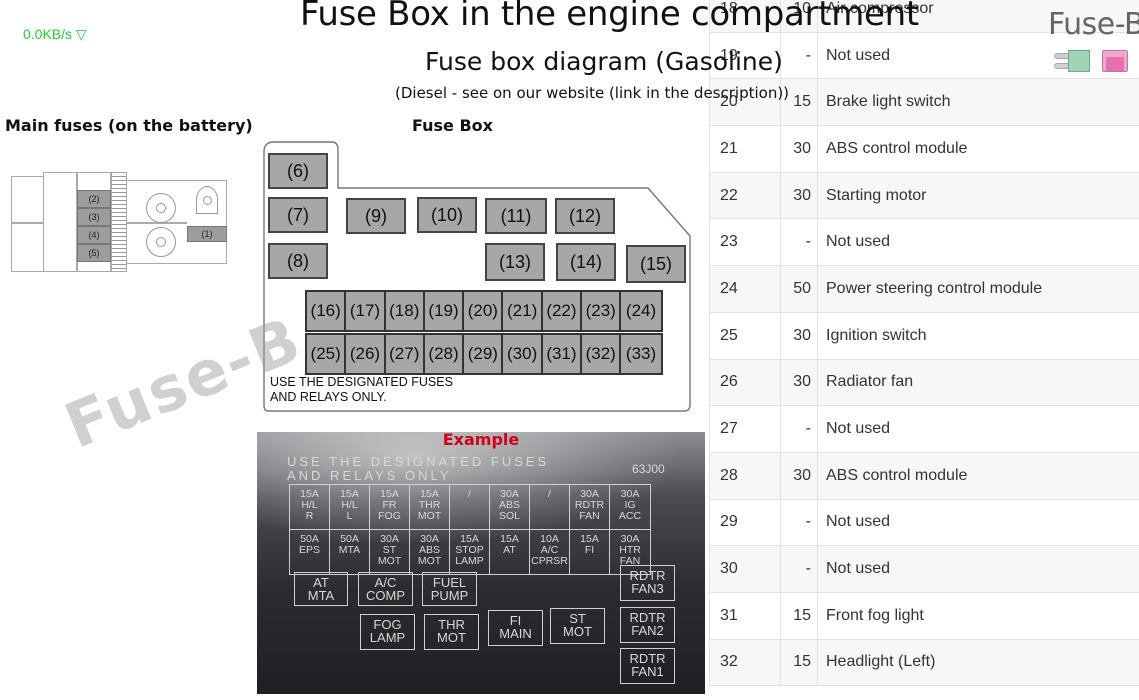 The width and height of the screenshot is (1139, 700). I want to click on fuse-number: 32, so click(745, 662).